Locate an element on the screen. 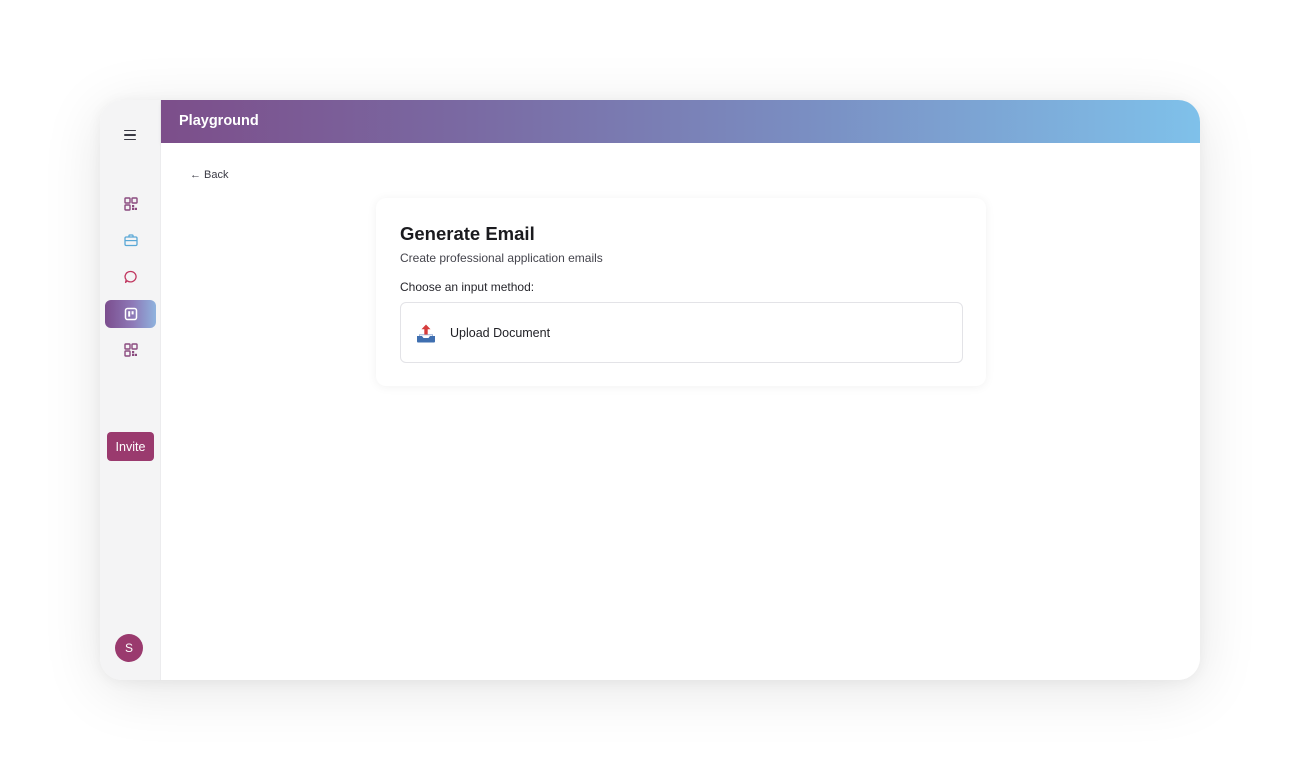  user-avatar: S is located at coordinates (129, 648).